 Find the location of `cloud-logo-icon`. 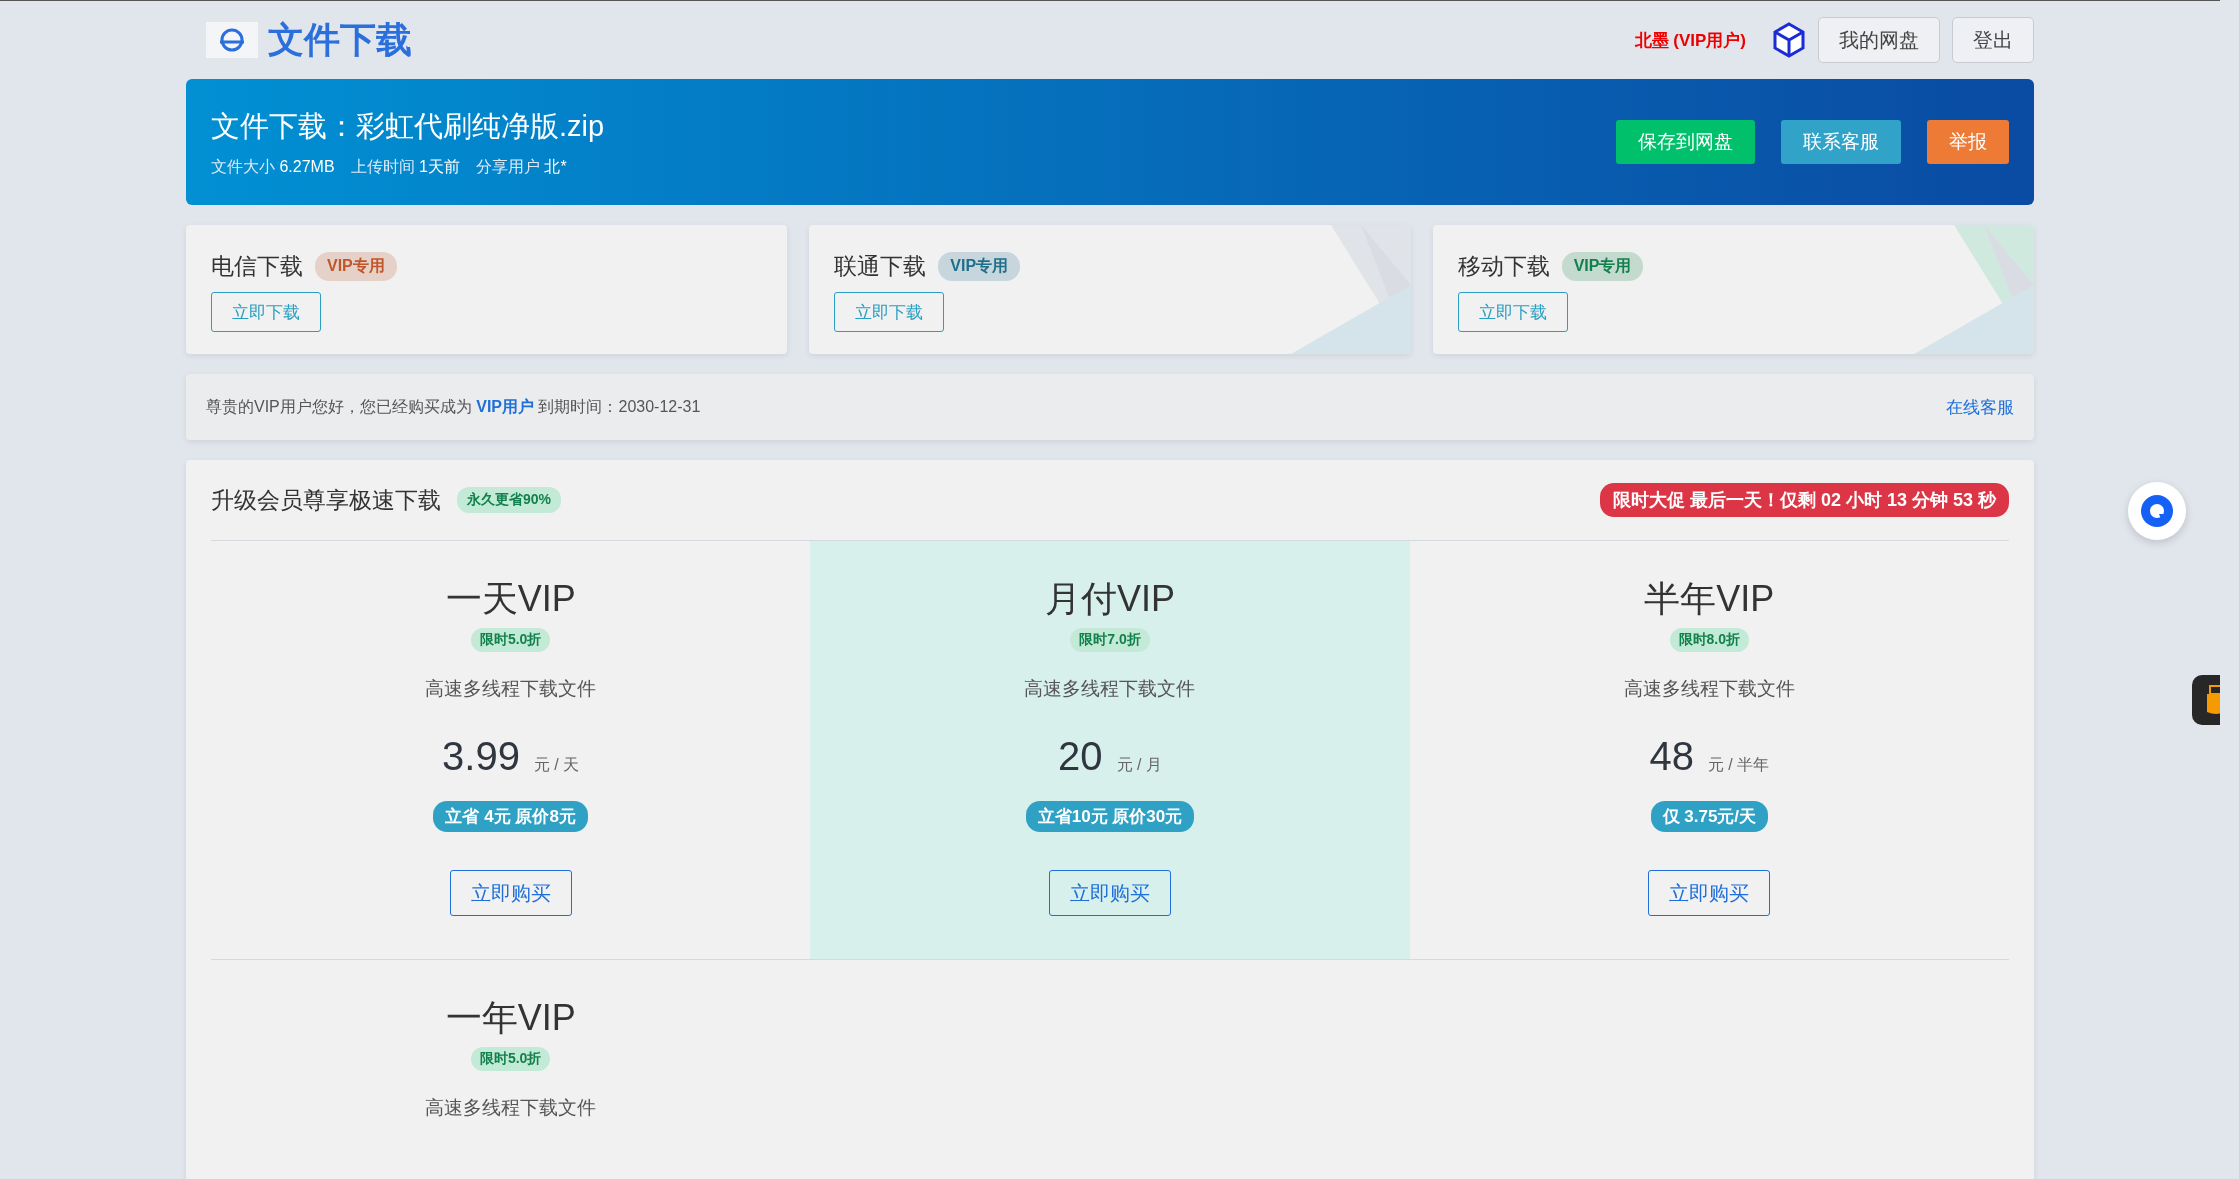

cloud-logo-icon is located at coordinates (232, 40).